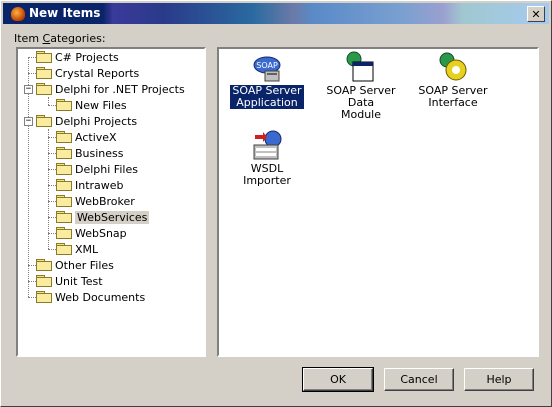 This screenshot has width=552, height=407. Describe the element at coordinates (90, 153) in the screenshot. I see `tree-item-business: Business` at that location.